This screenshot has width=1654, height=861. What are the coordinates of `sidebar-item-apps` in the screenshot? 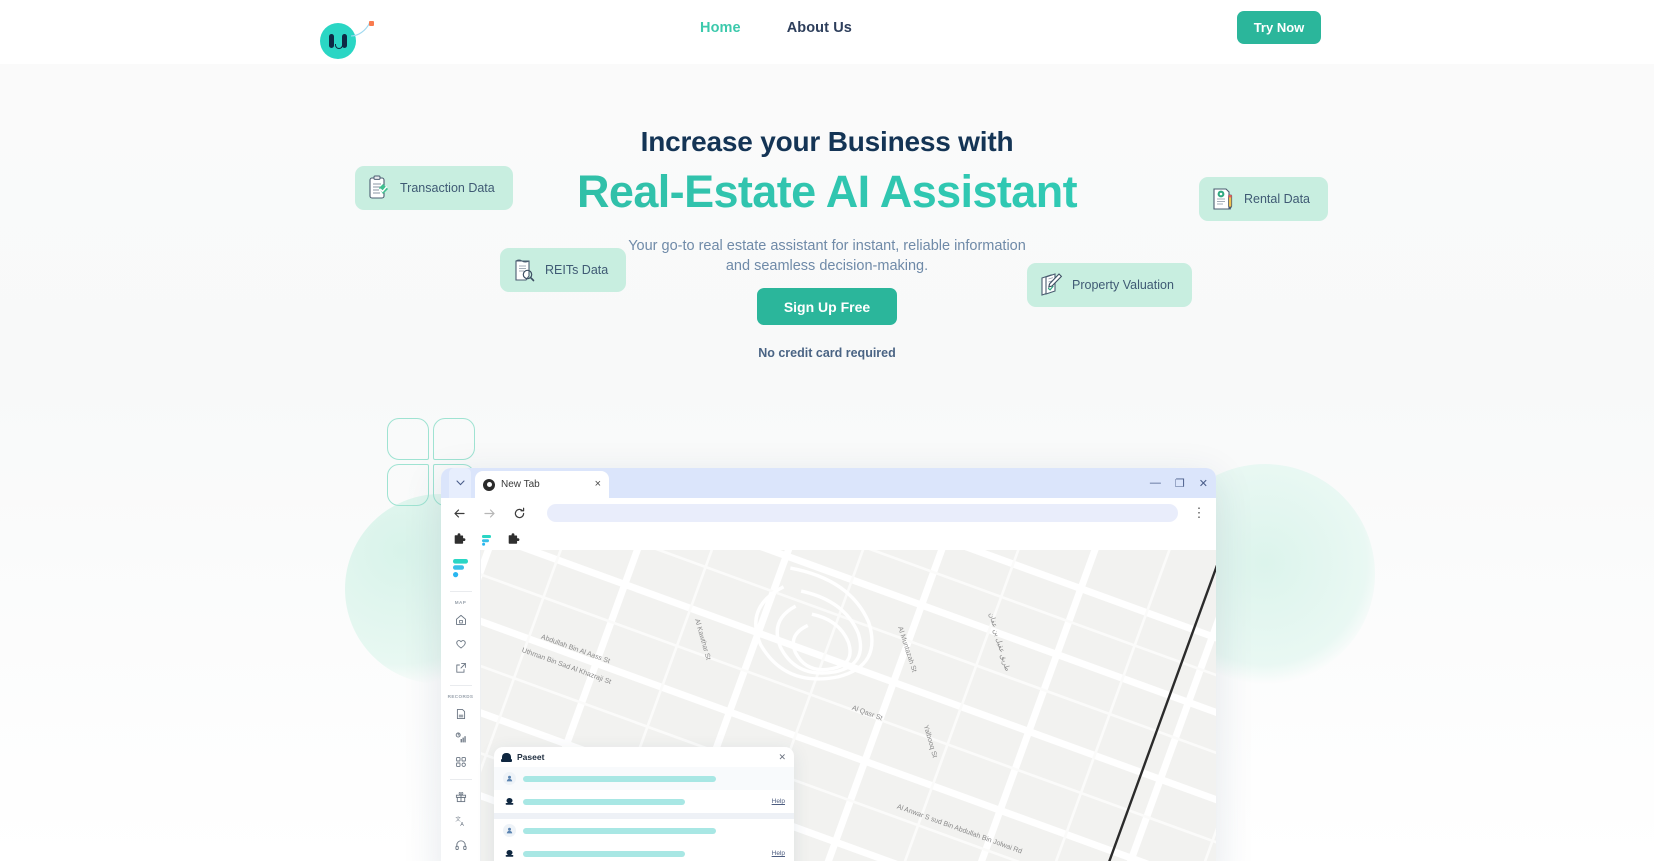 It's located at (461, 762).